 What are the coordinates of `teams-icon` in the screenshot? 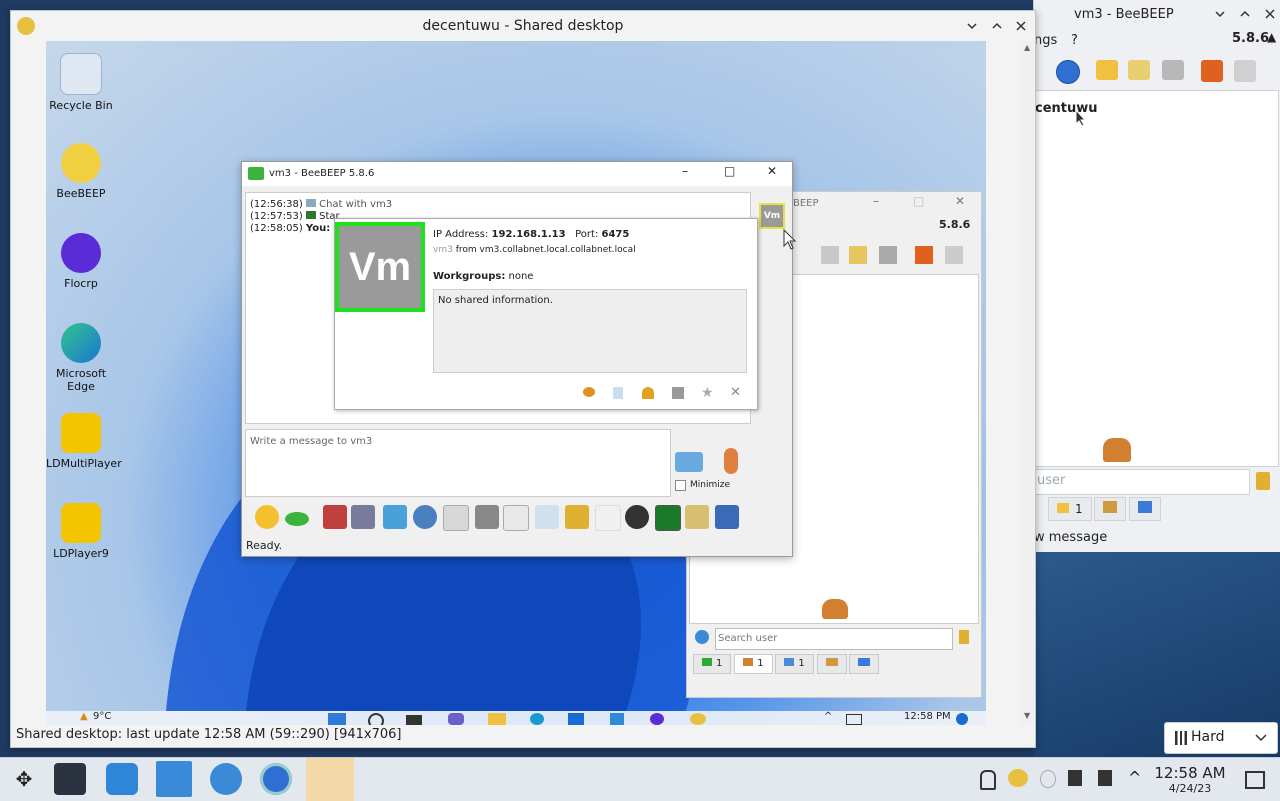 It's located at (456, 719).